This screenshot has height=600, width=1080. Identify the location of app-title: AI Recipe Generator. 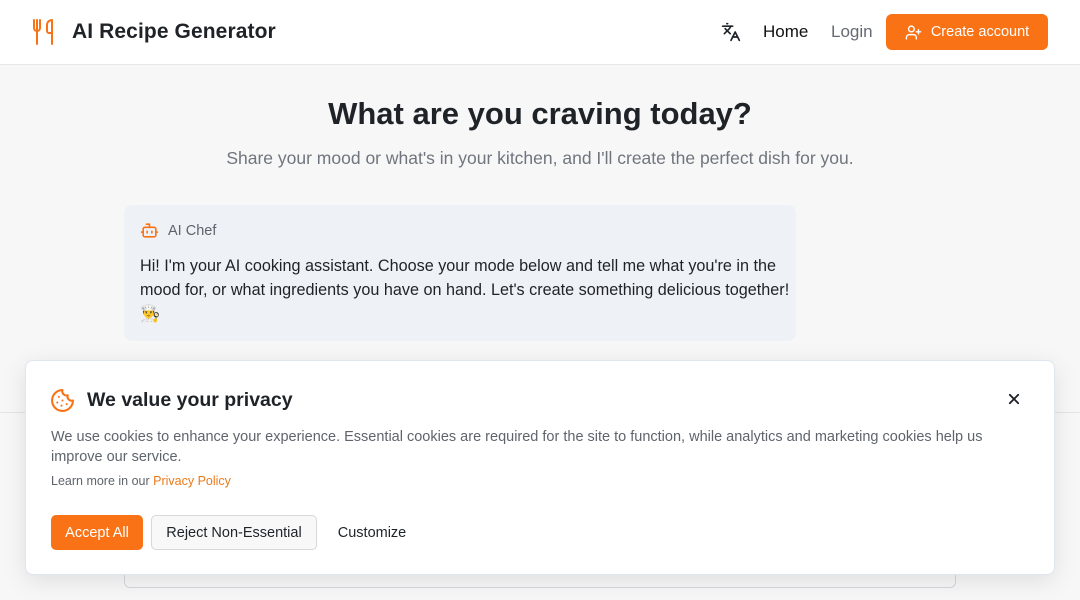
(174, 32).